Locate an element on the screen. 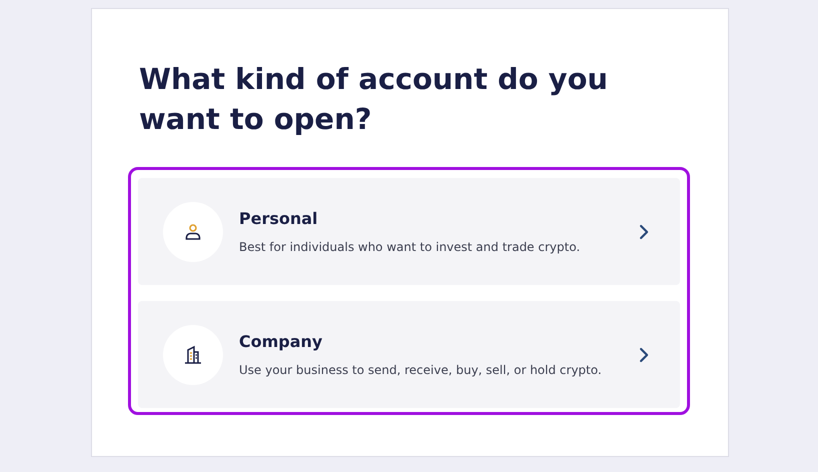 The width and height of the screenshot is (818, 472). option-title: Personal is located at coordinates (279, 218).